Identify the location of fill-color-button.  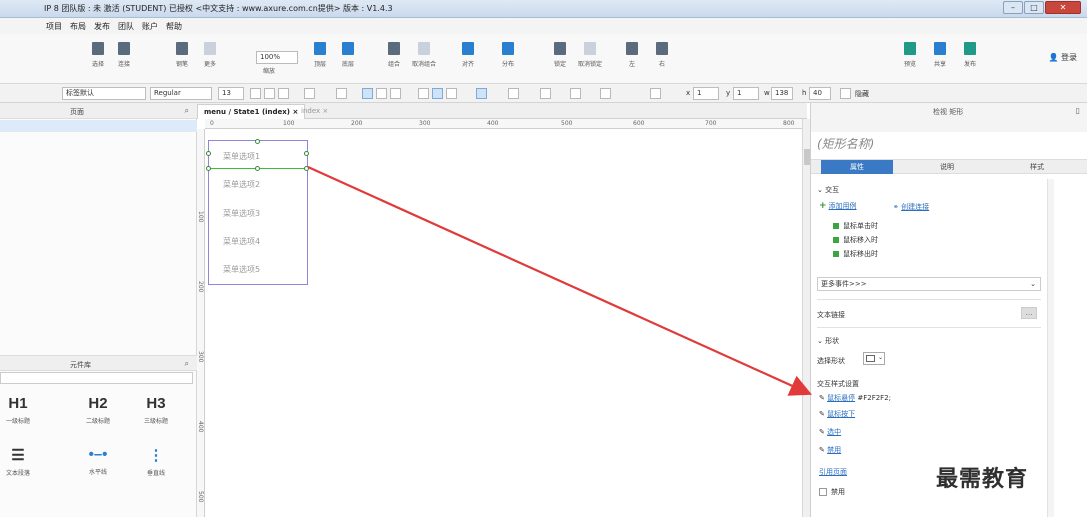
(481, 93).